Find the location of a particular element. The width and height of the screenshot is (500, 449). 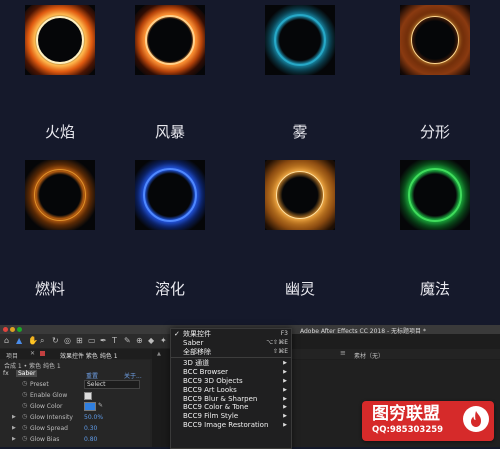

preview-ghost is located at coordinates (300, 195).